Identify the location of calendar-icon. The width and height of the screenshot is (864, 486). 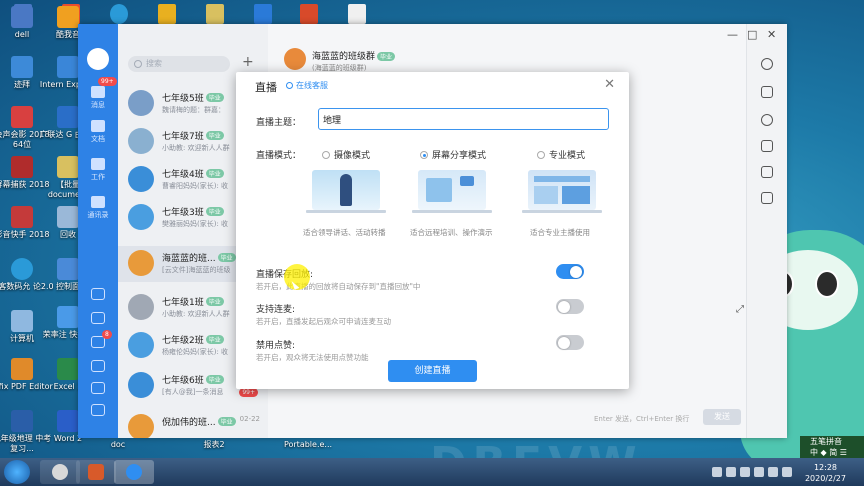
(98, 294).